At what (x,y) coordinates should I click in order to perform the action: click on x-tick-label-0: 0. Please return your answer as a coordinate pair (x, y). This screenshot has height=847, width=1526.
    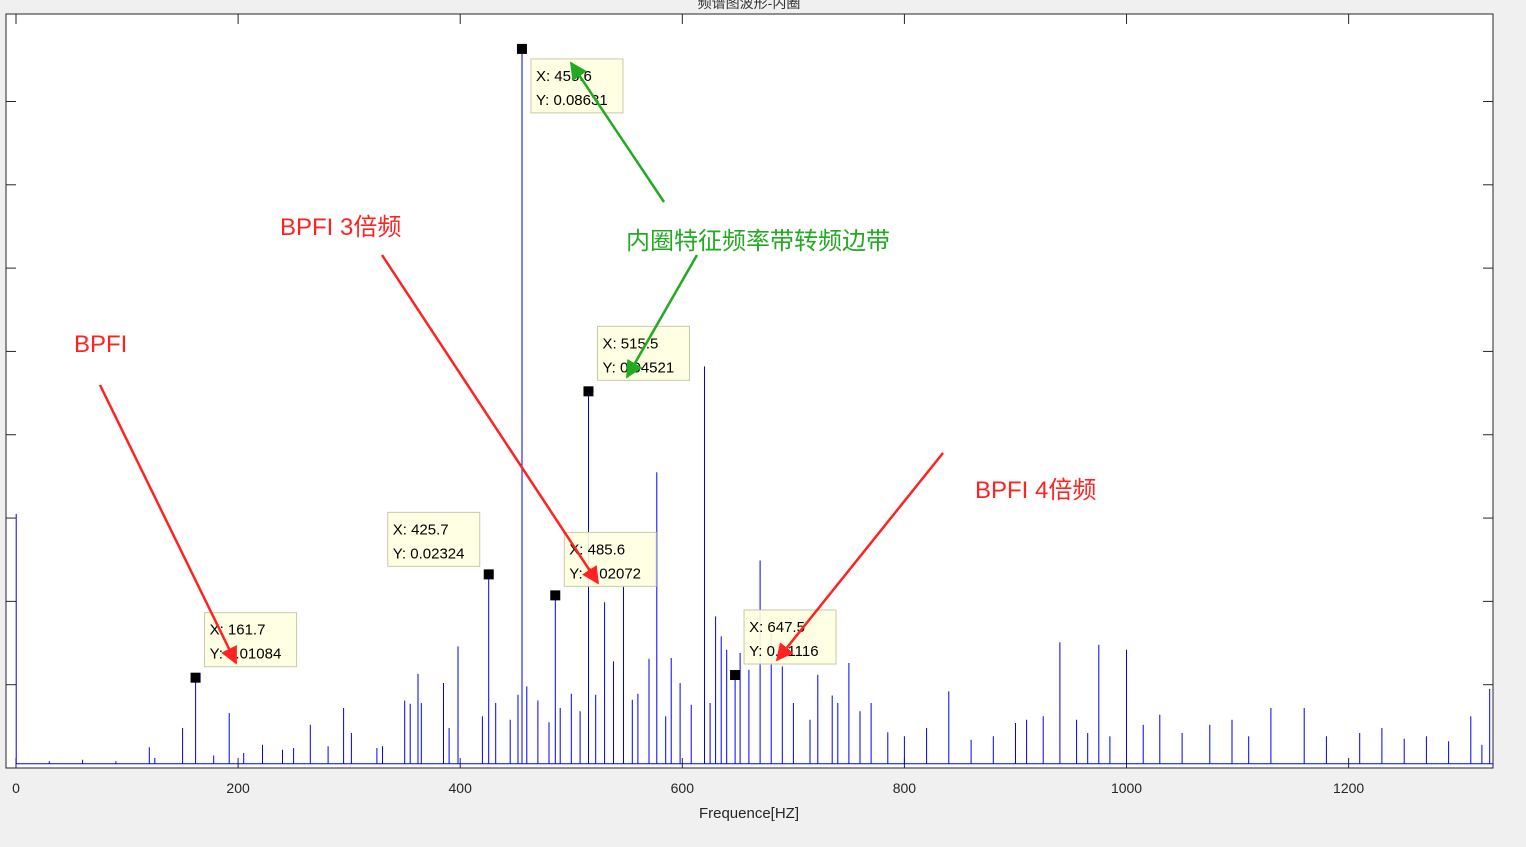
    Looking at the image, I should click on (16, 788).